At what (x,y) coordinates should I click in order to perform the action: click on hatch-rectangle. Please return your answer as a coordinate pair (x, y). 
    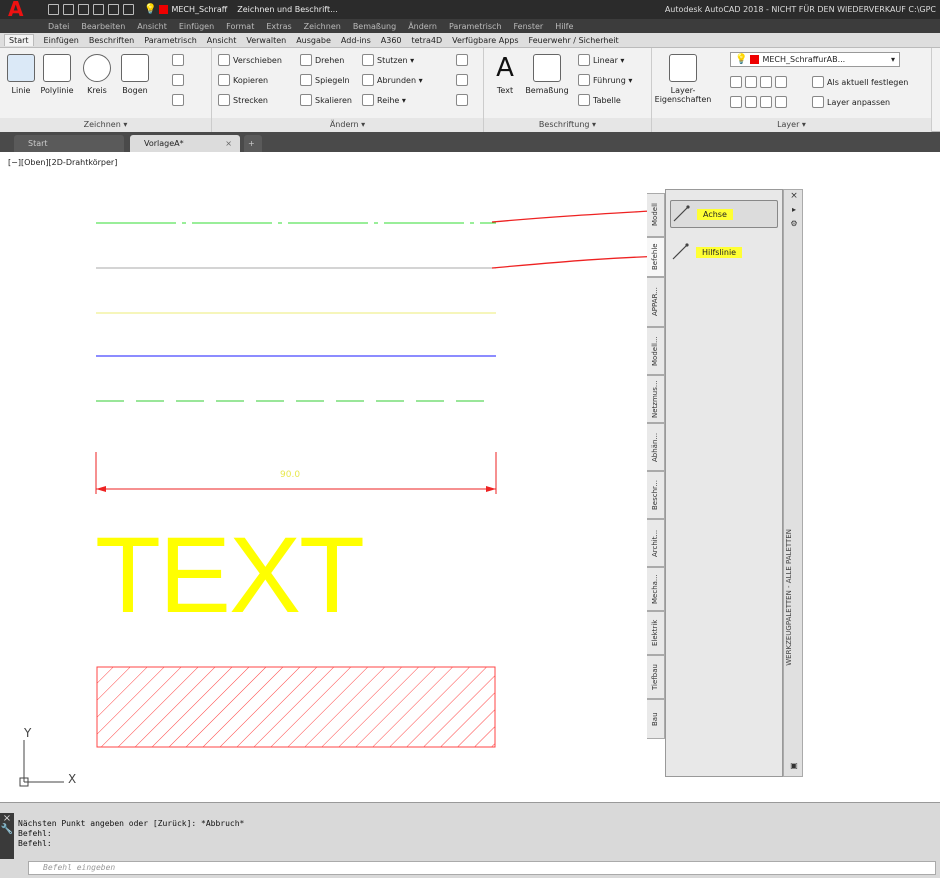
    Looking at the image, I should click on (296, 707).